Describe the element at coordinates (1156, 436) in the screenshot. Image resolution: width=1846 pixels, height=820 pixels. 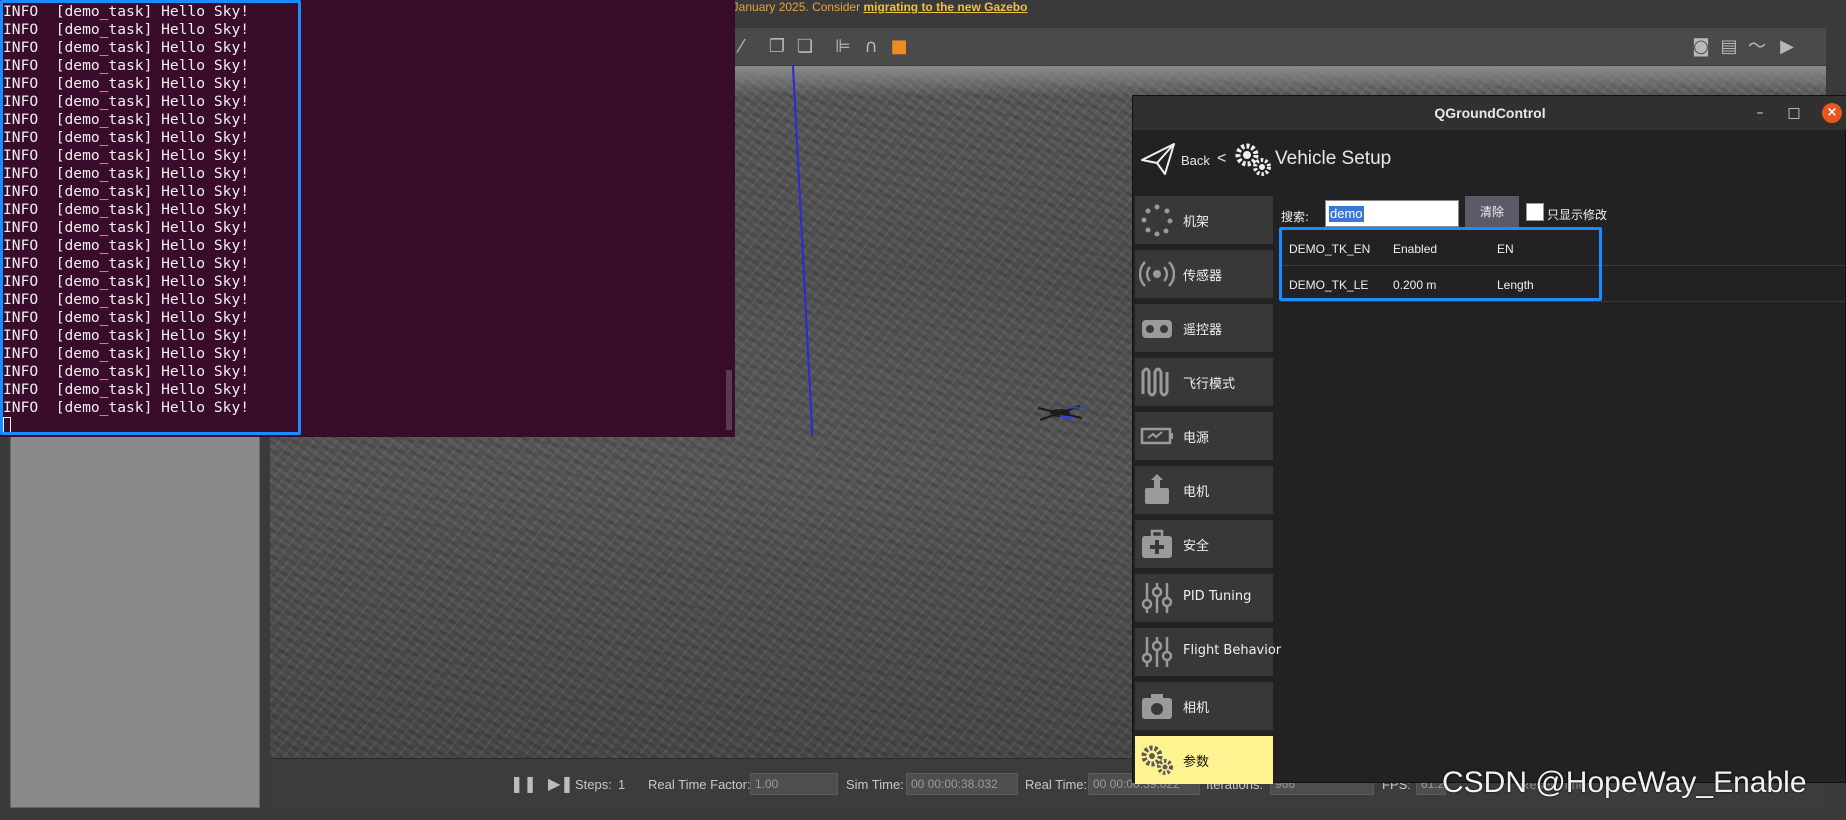
I see `power-icon` at that location.